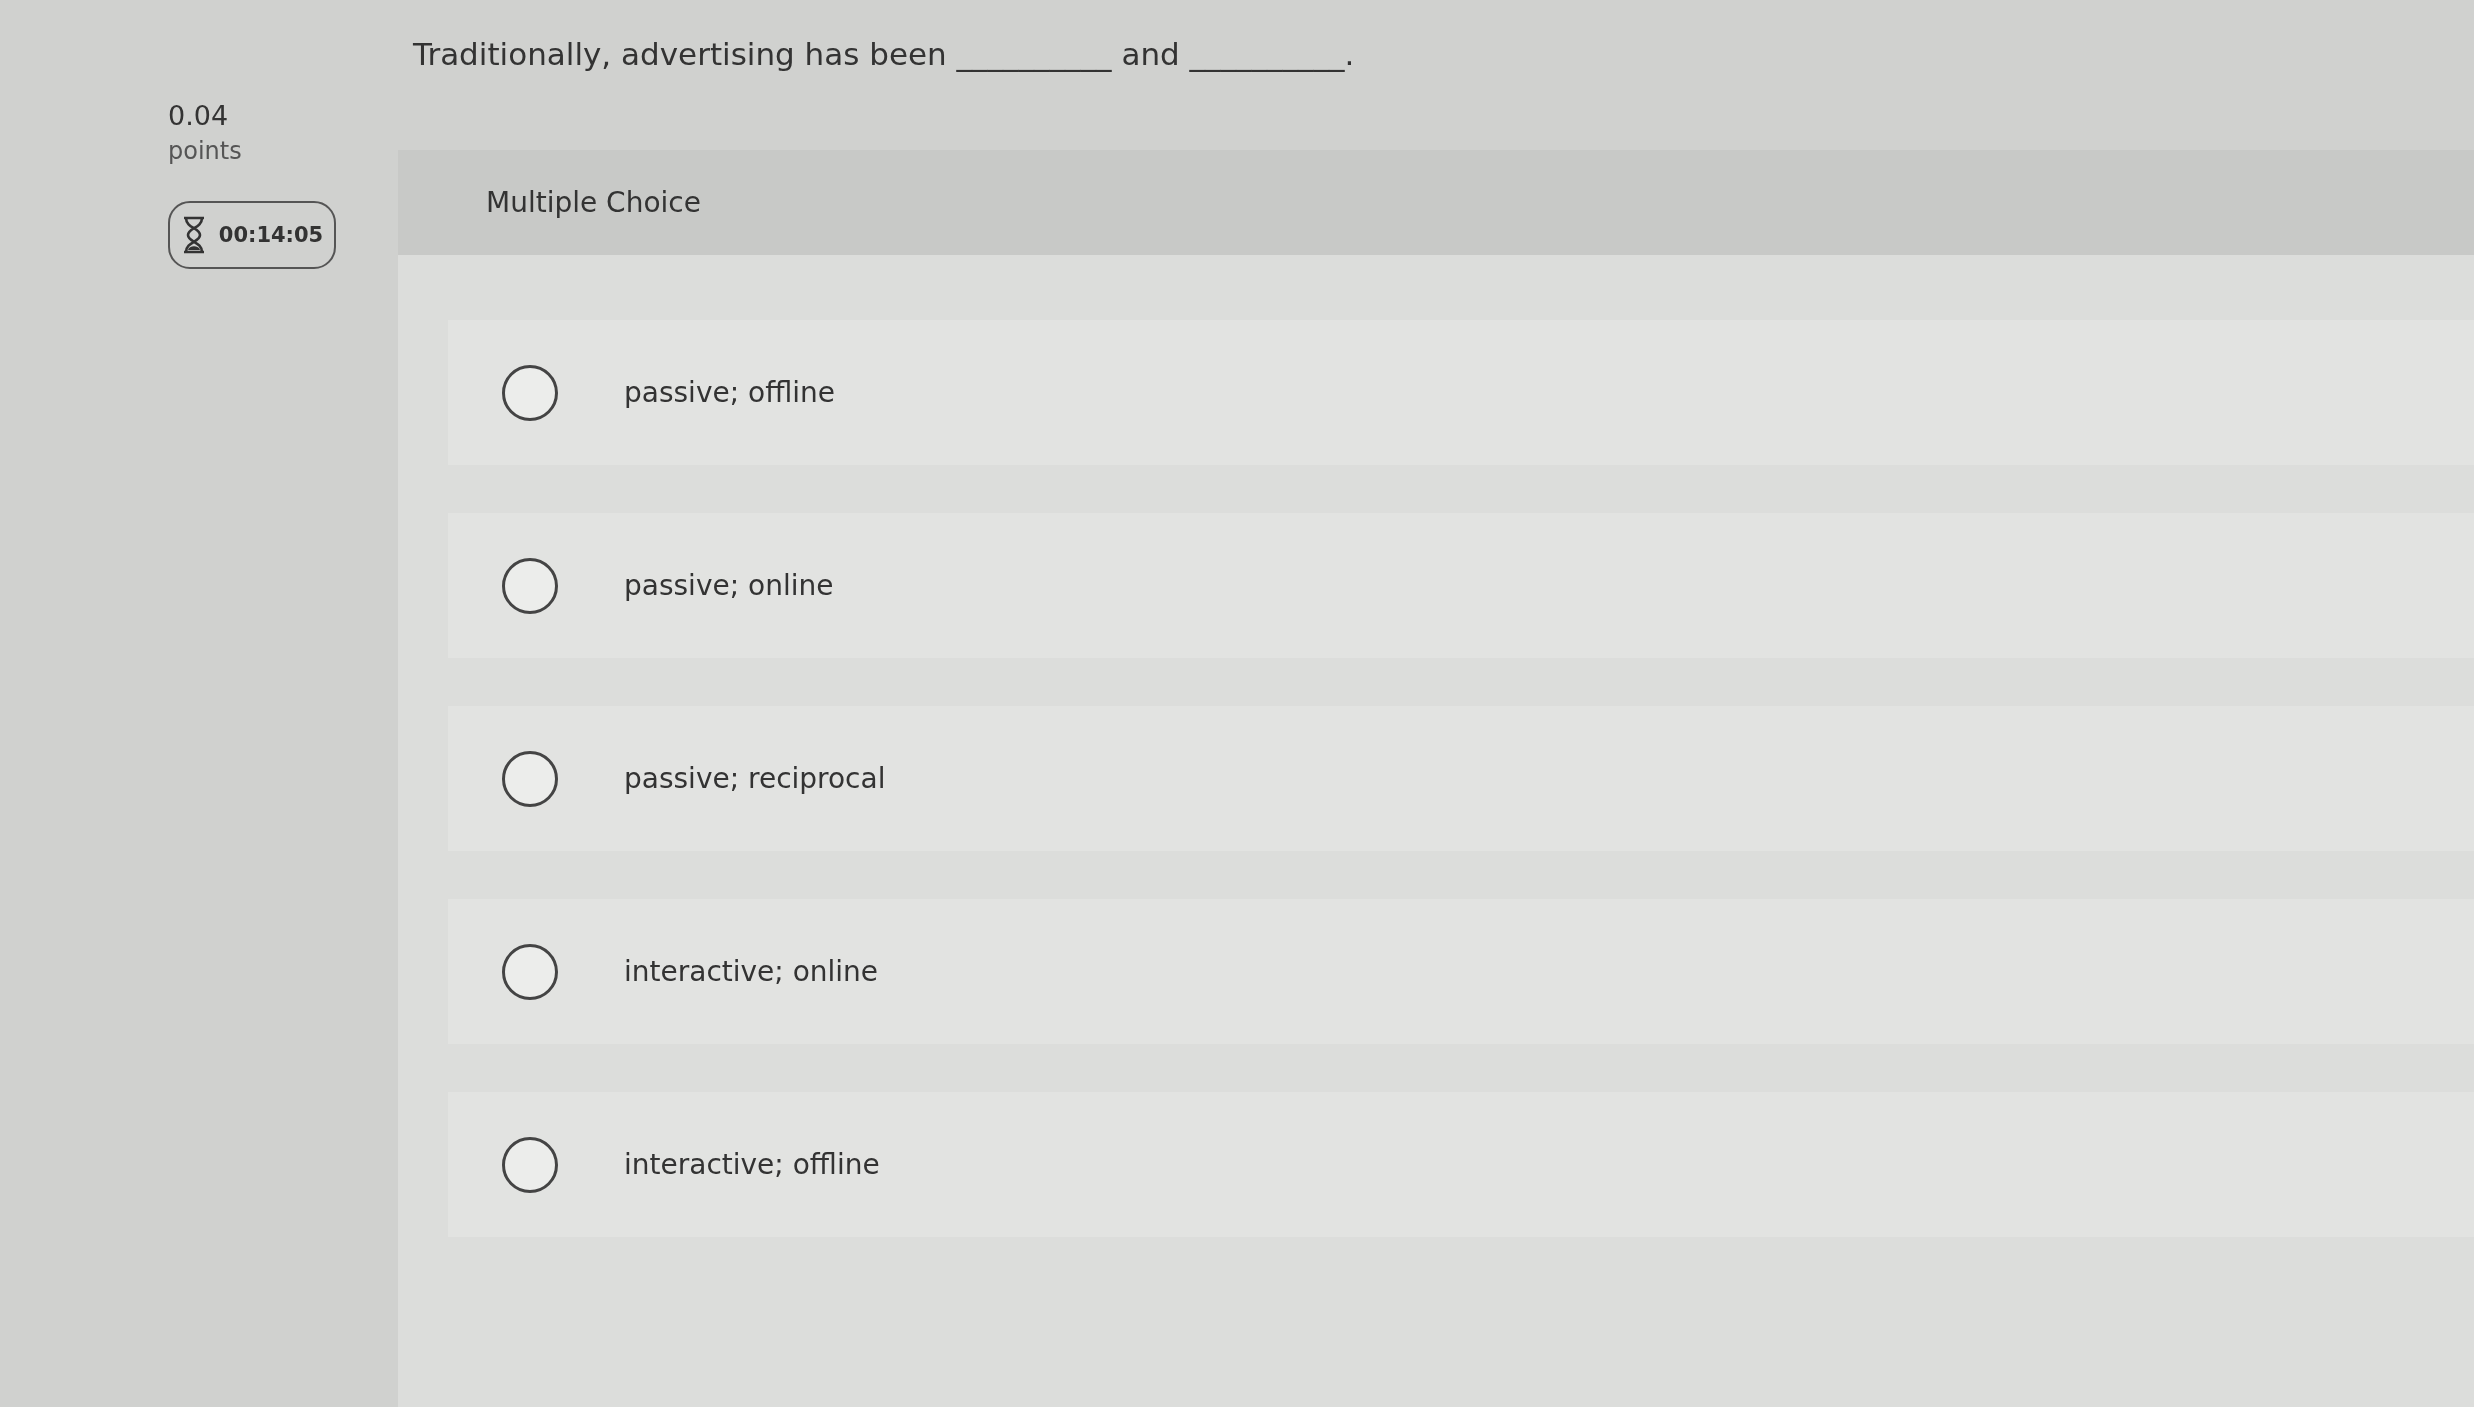 The height and width of the screenshot is (1407, 2474). I want to click on answer-option: passive; offline, so click(1461, 392).